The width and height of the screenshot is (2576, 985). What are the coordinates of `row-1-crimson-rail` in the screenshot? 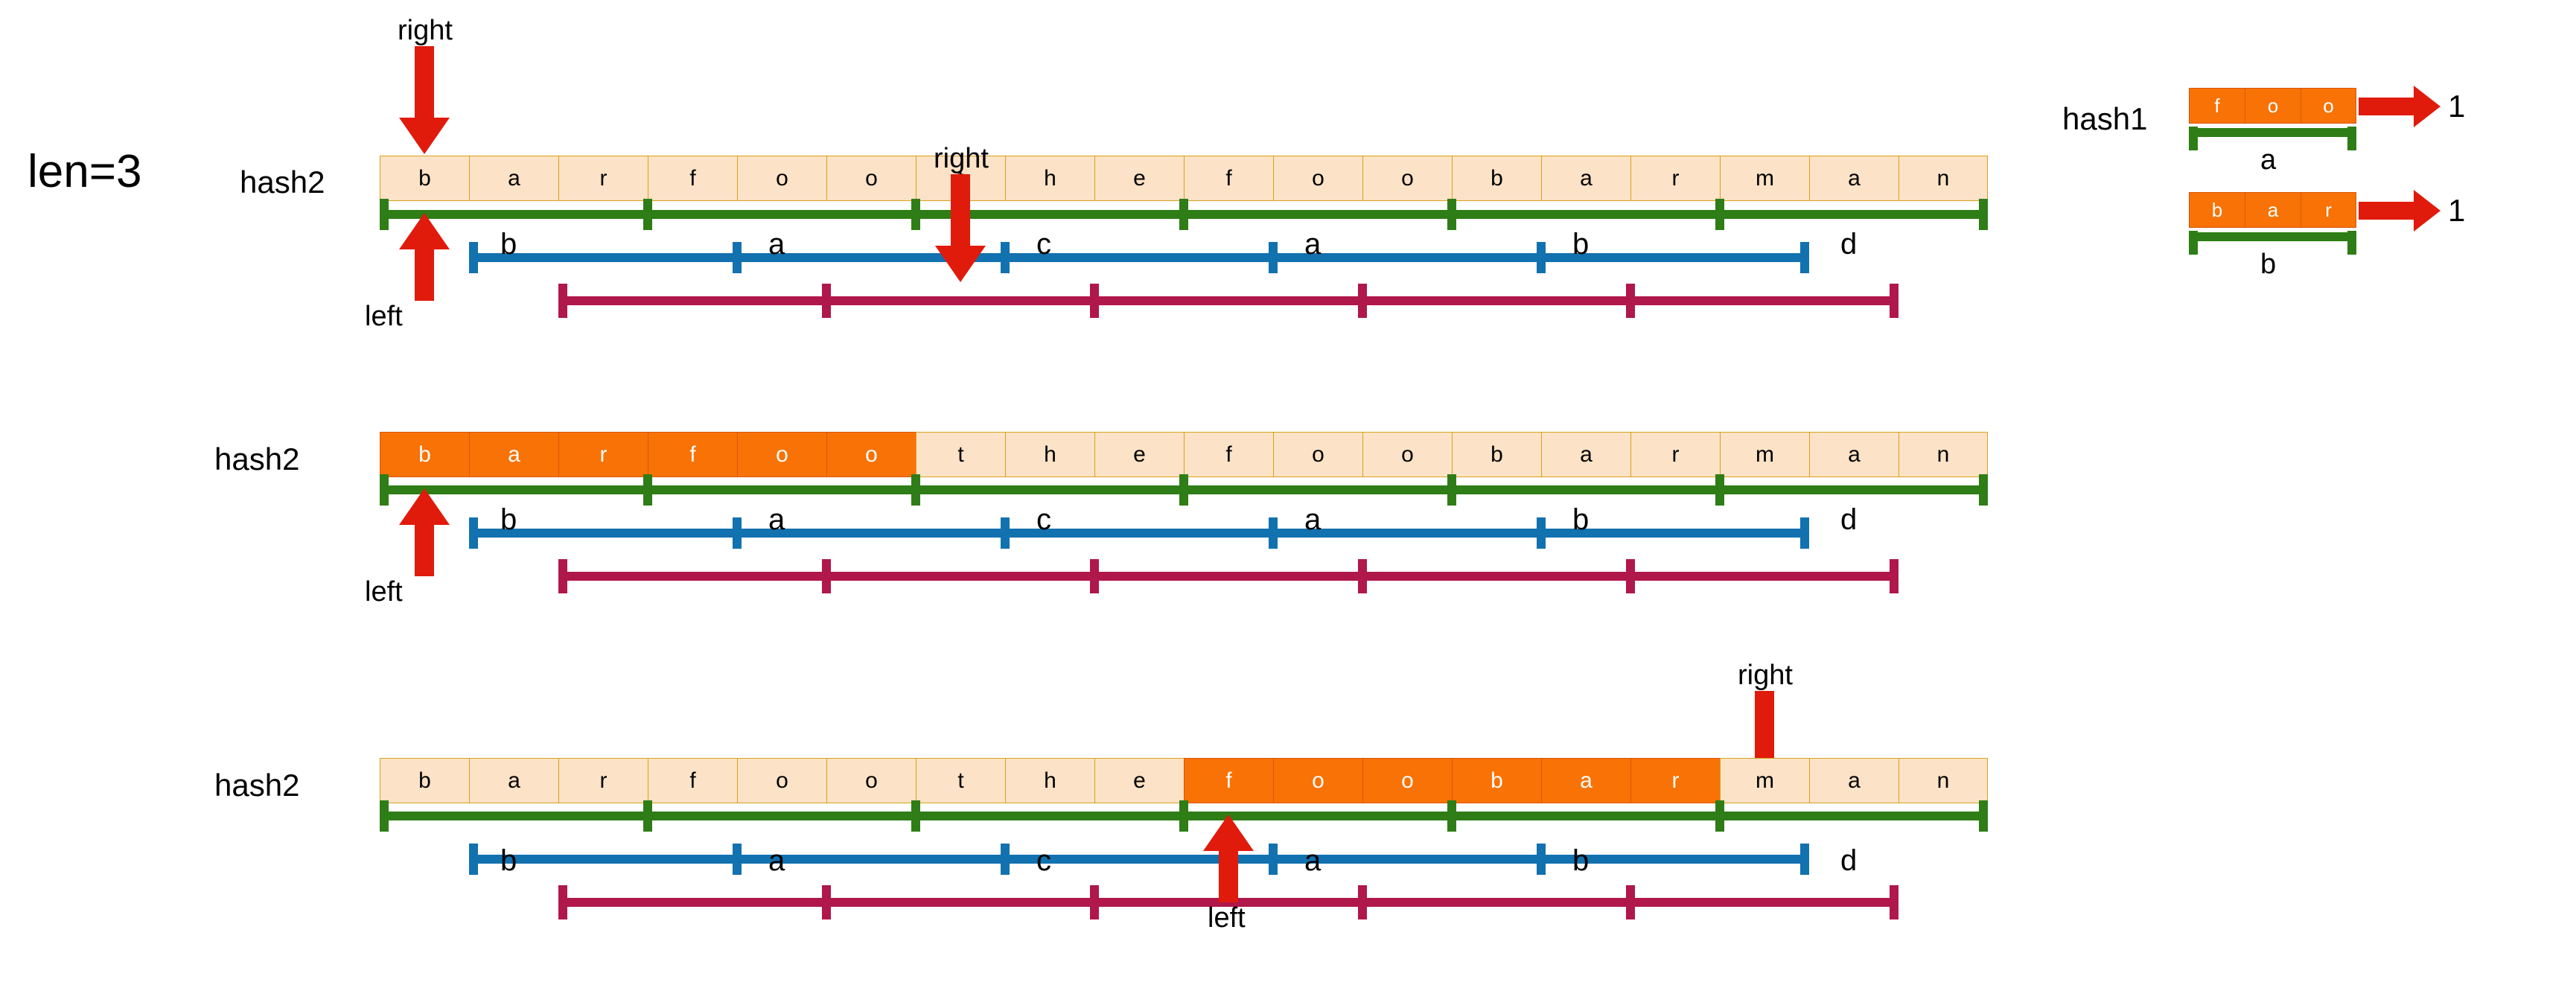 It's located at (1228, 301).